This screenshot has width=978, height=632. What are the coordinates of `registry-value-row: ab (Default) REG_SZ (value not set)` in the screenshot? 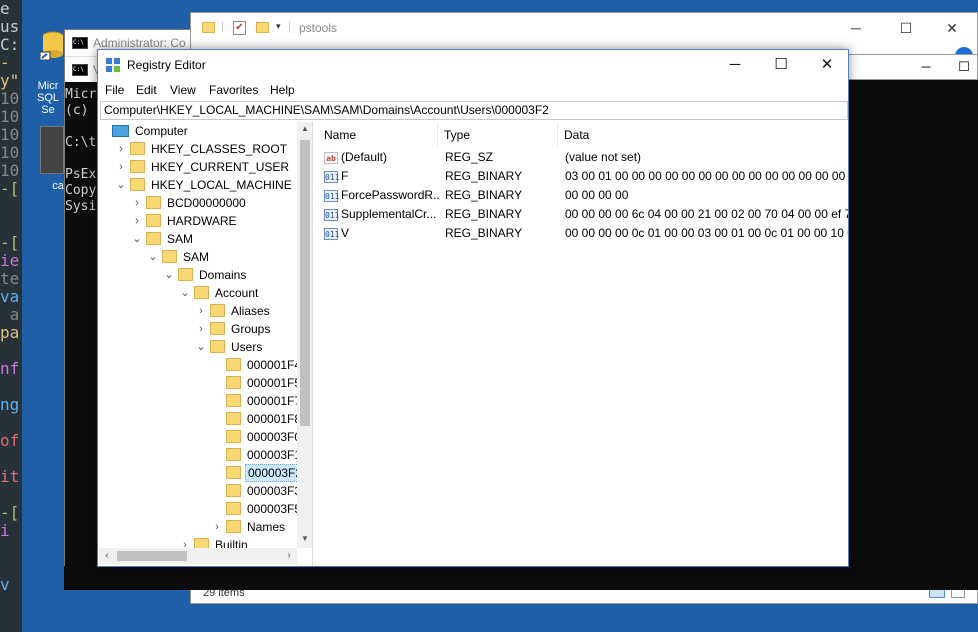 It's located at (583, 157).